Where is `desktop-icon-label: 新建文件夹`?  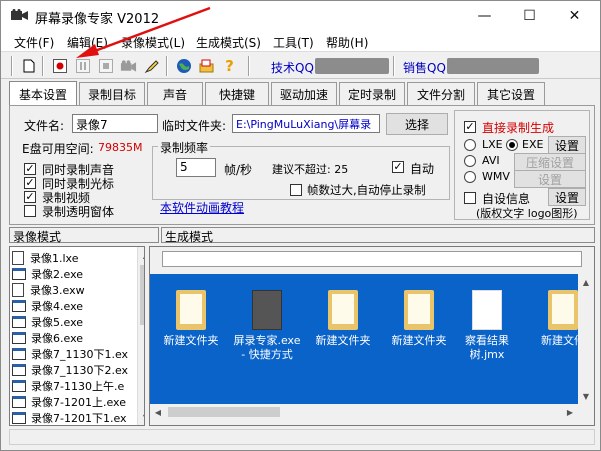
desktop-icon-label: 新建文件夹 is located at coordinates (343, 340).